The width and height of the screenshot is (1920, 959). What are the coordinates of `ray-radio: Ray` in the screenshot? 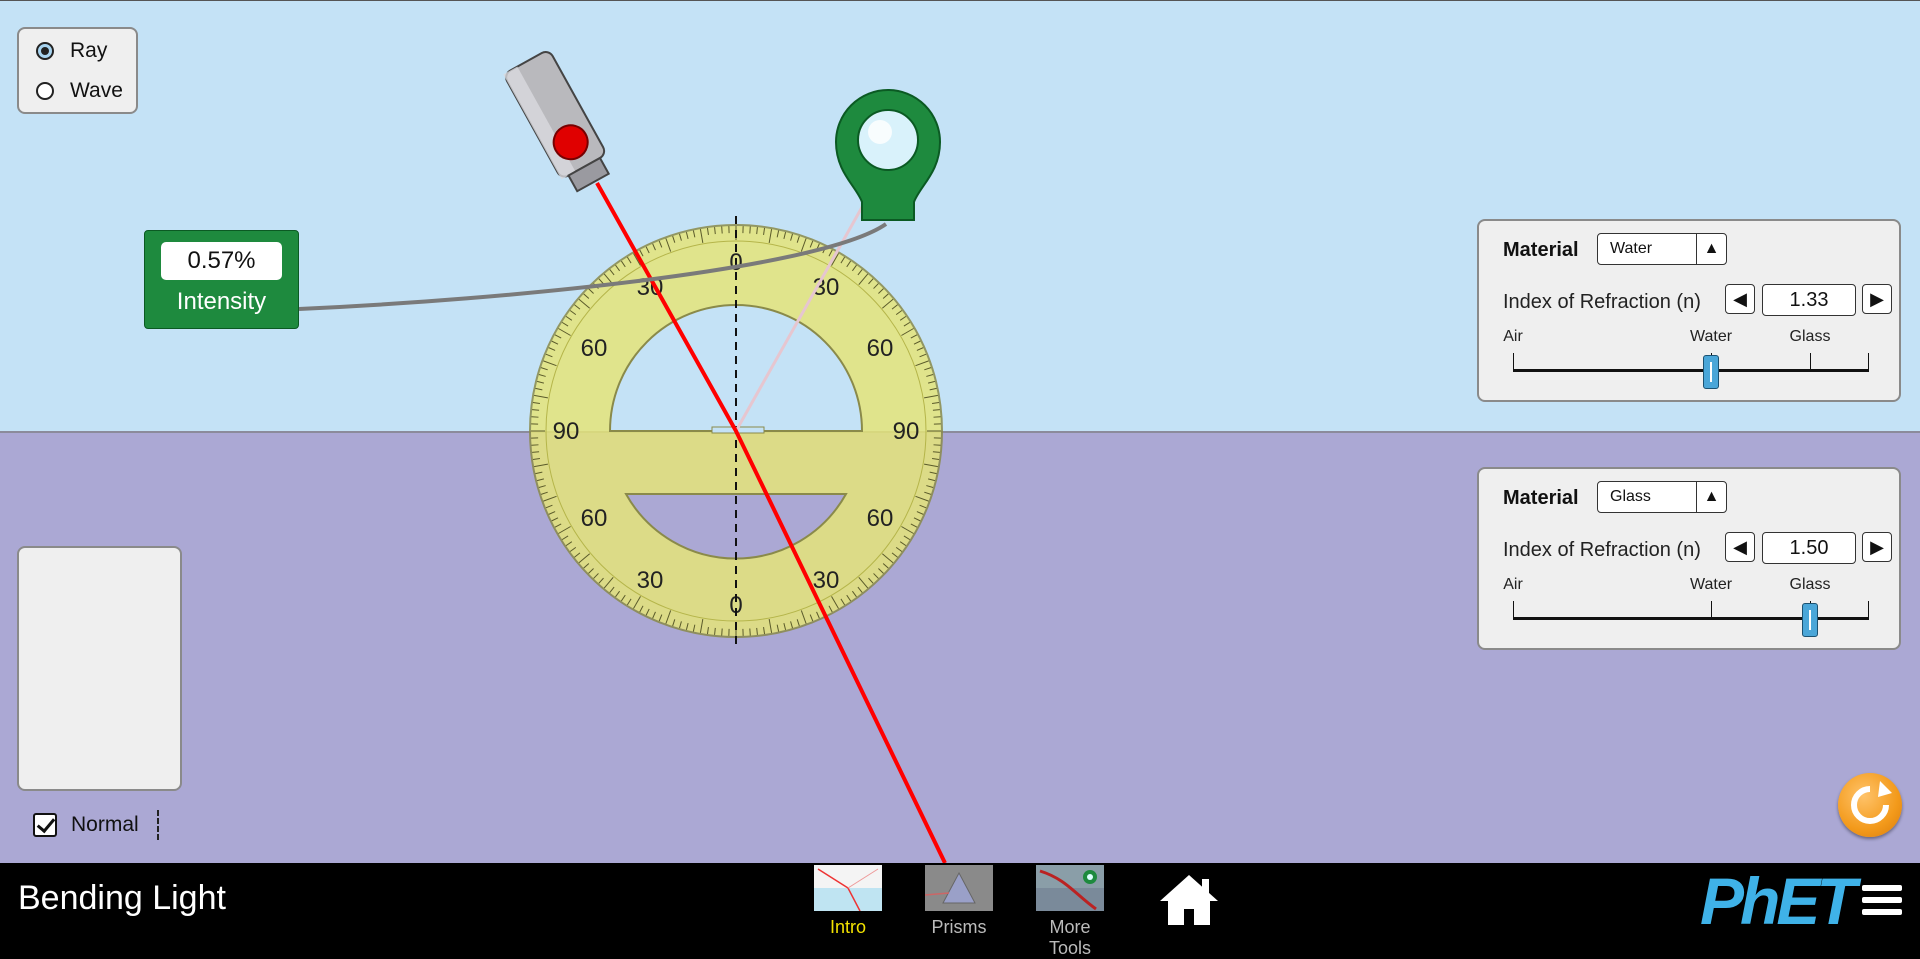 It's located at (71, 51).